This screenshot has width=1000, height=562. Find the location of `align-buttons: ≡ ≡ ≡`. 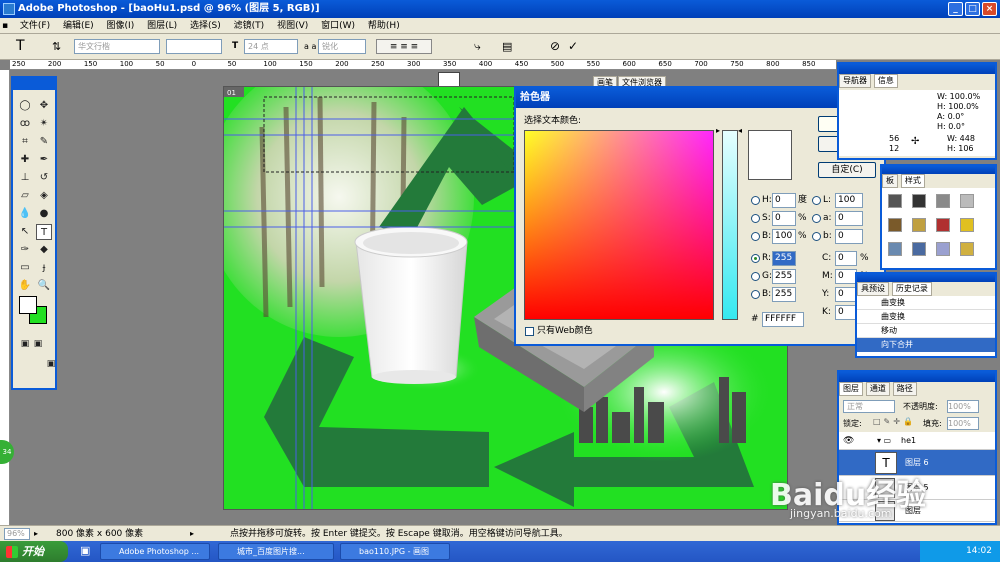

align-buttons: ≡ ≡ ≡ is located at coordinates (404, 46).